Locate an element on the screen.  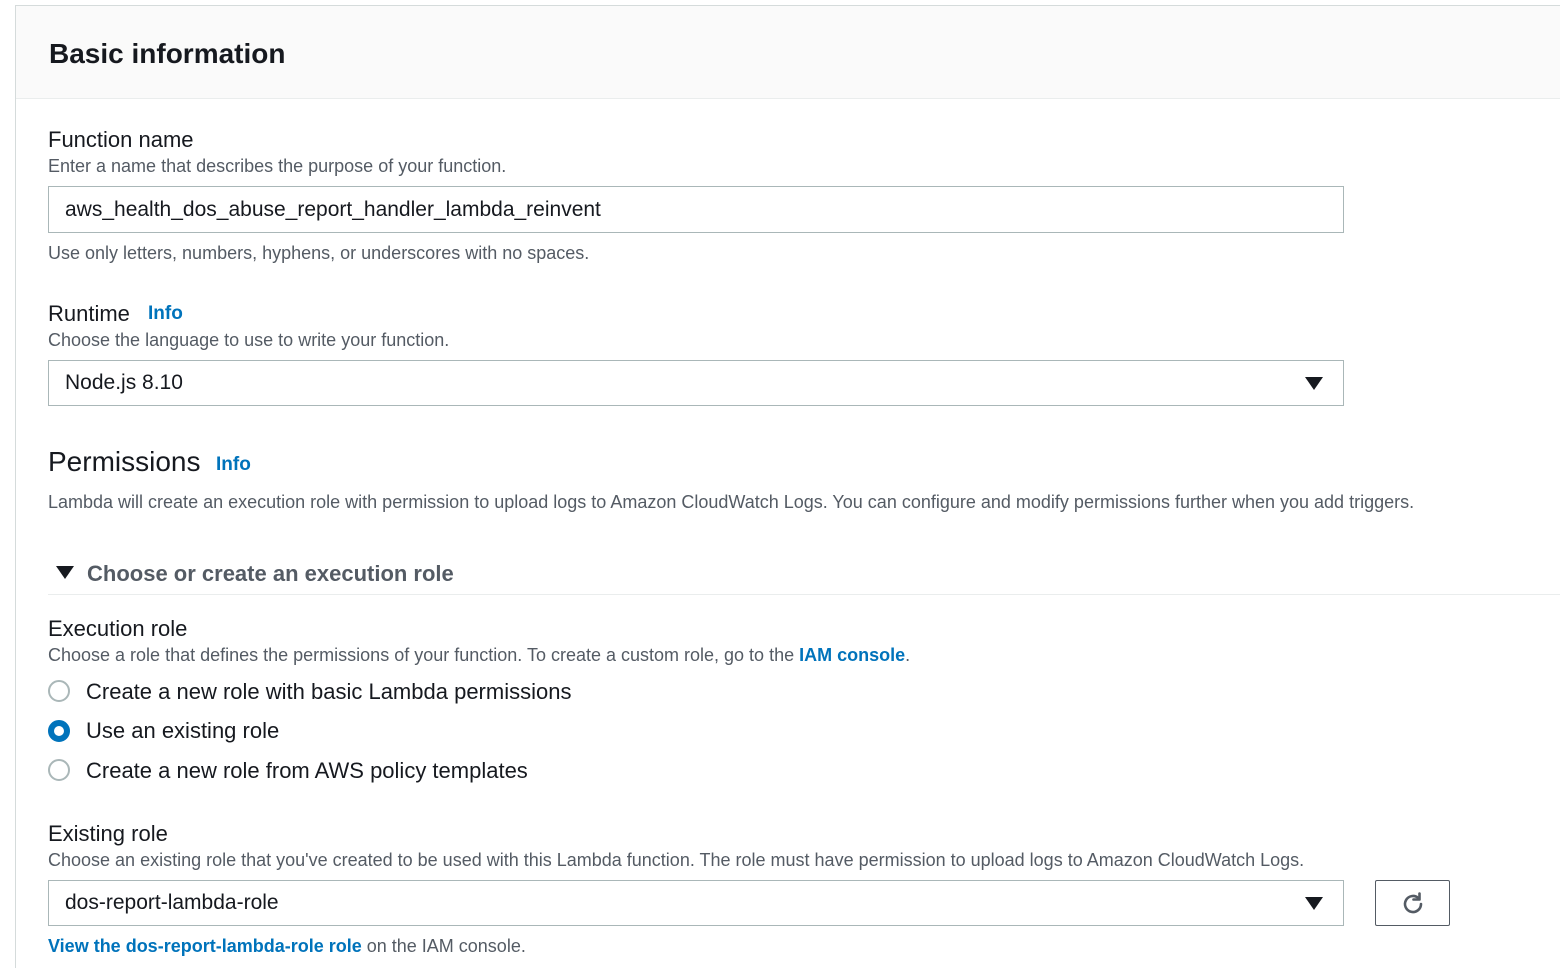
execution-role-description-suffix: . is located at coordinates (908, 655).